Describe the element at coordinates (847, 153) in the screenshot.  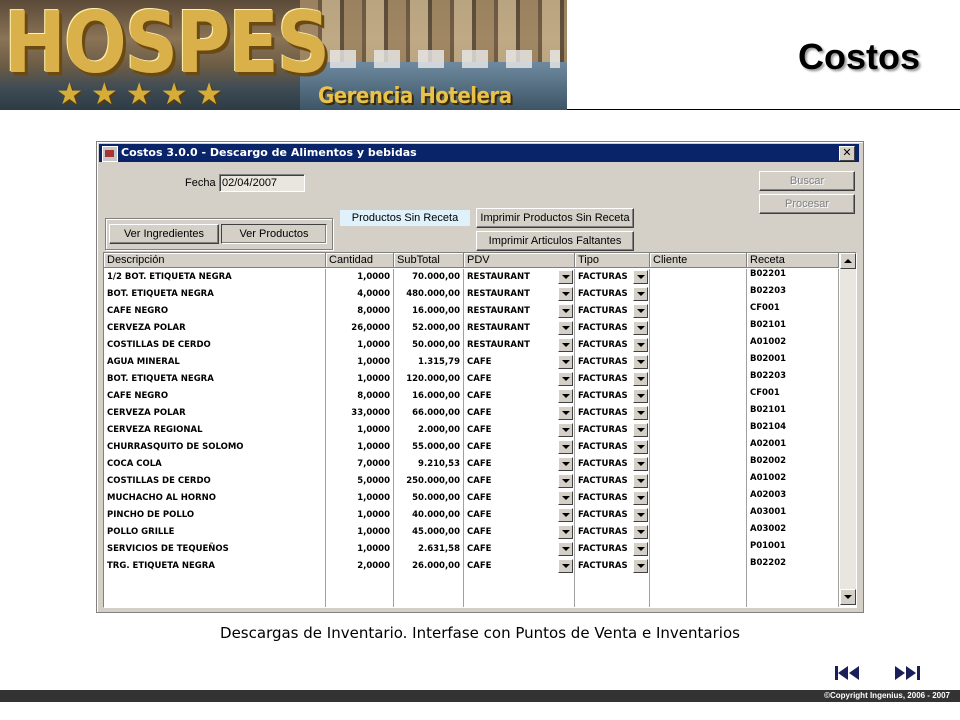
I see `close-button: ✕` at that location.